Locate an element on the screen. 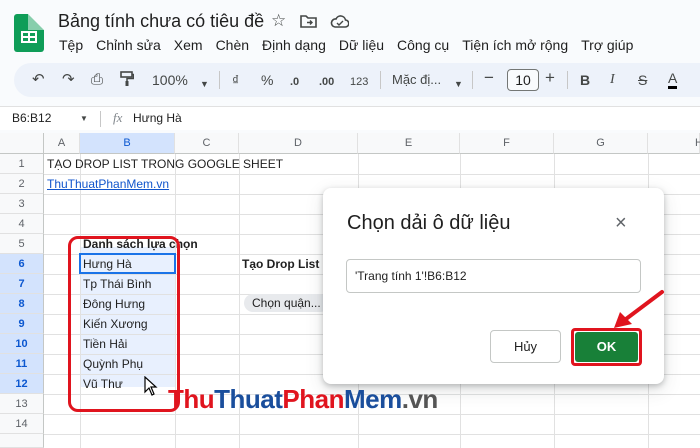 The height and width of the screenshot is (448, 700). move-to-folder-icon is located at coordinates (308, 23).